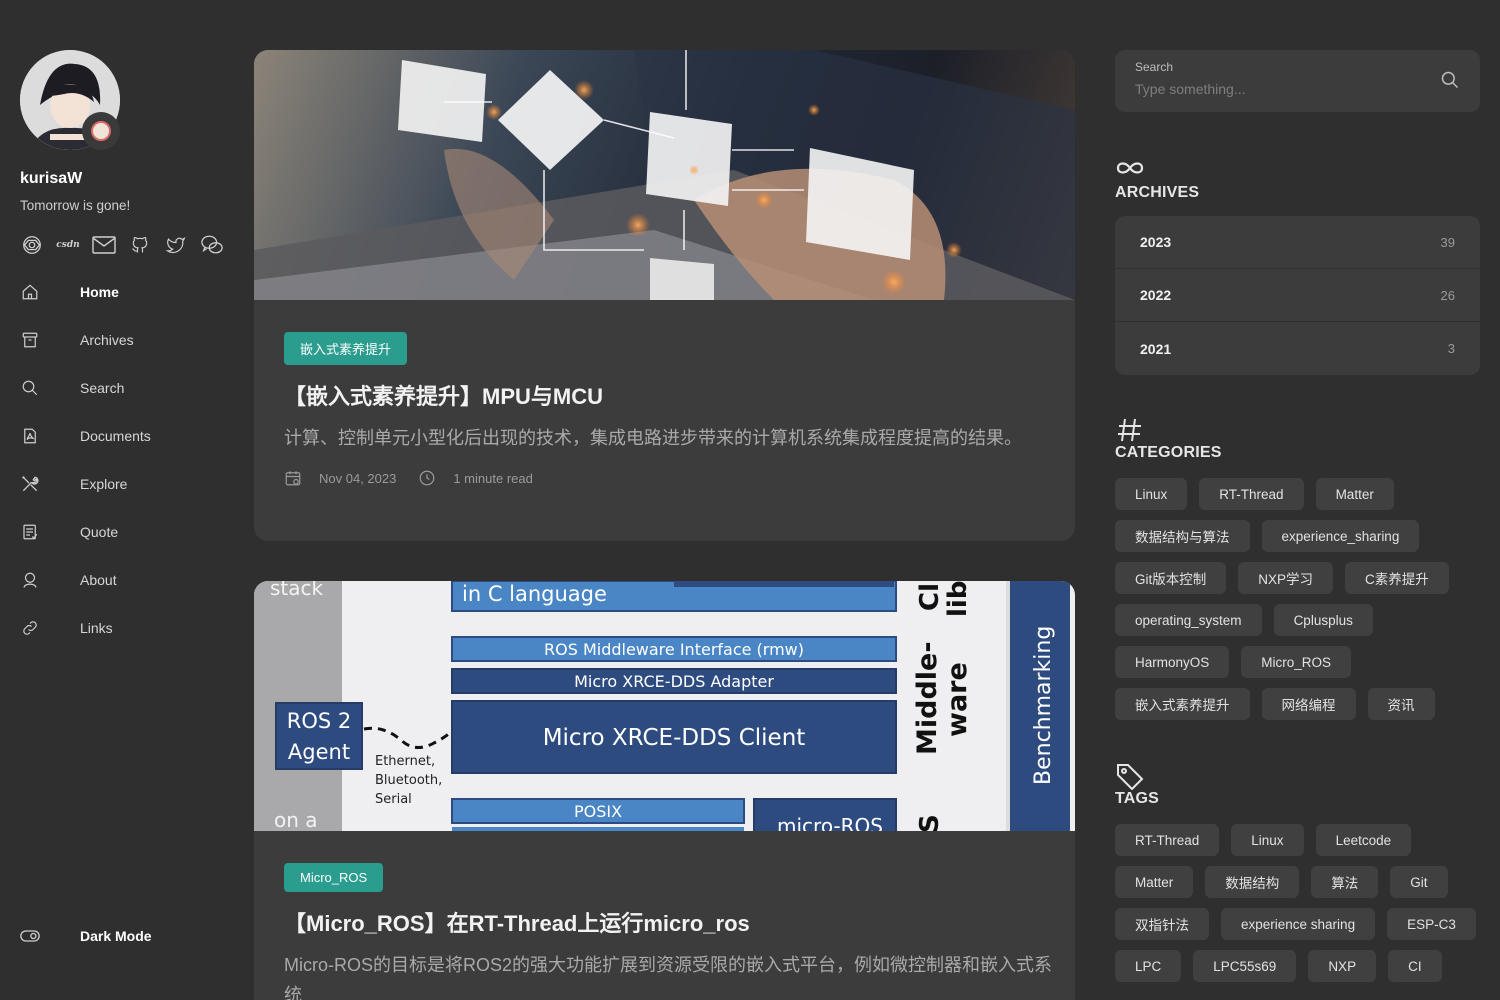  What do you see at coordinates (1431, 924) in the screenshot?
I see `tag-pill: ESP-C3` at bounding box center [1431, 924].